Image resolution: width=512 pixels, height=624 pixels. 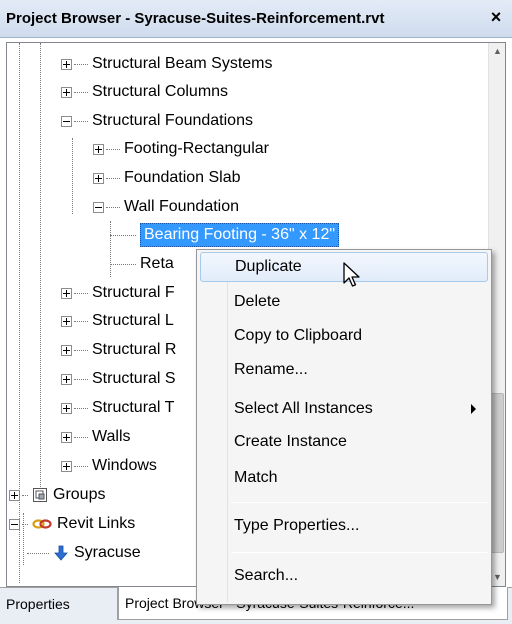 I want to click on tree-item-label: Structural S, so click(x=134, y=378).